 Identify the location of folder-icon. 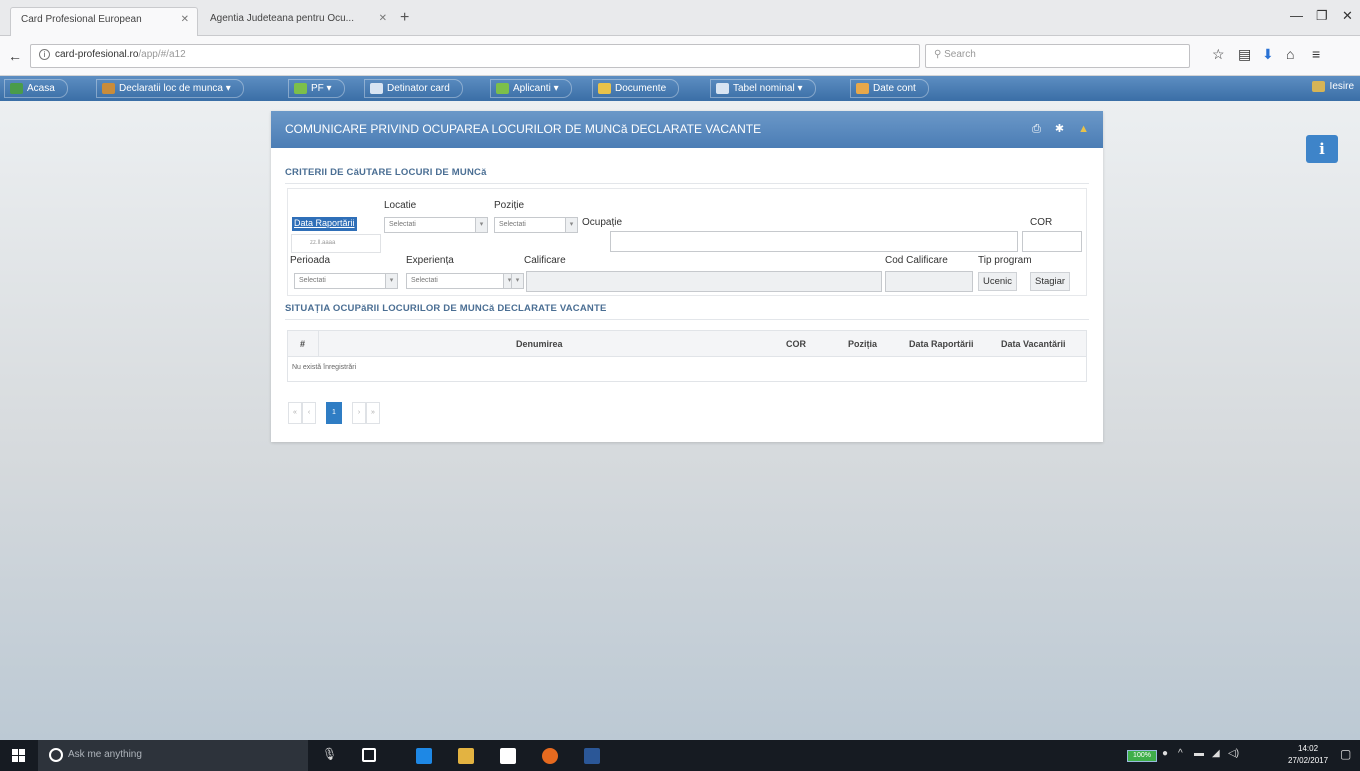
(108, 88).